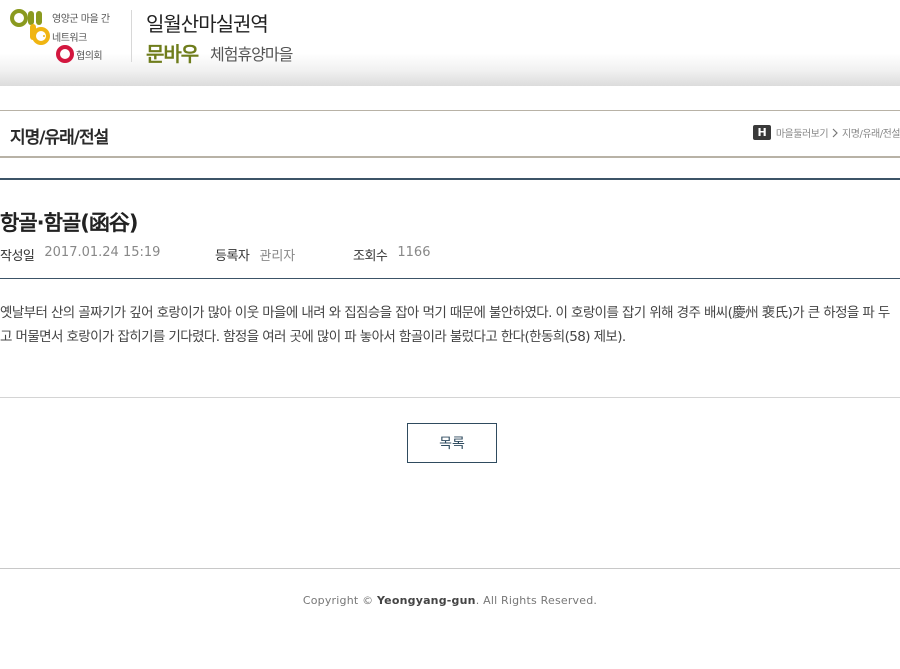 The image size is (900, 669). Describe the element at coordinates (81, 19) in the screenshot. I see `logo-text-line1: 영양군 마을 간` at that location.